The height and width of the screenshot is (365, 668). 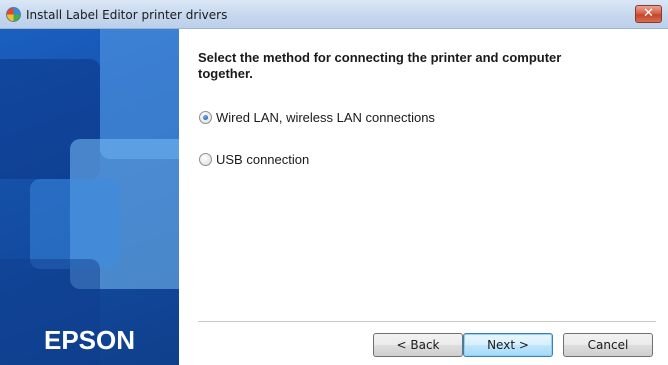 What do you see at coordinates (89, 340) in the screenshot?
I see `epson-logo: EPSON` at bounding box center [89, 340].